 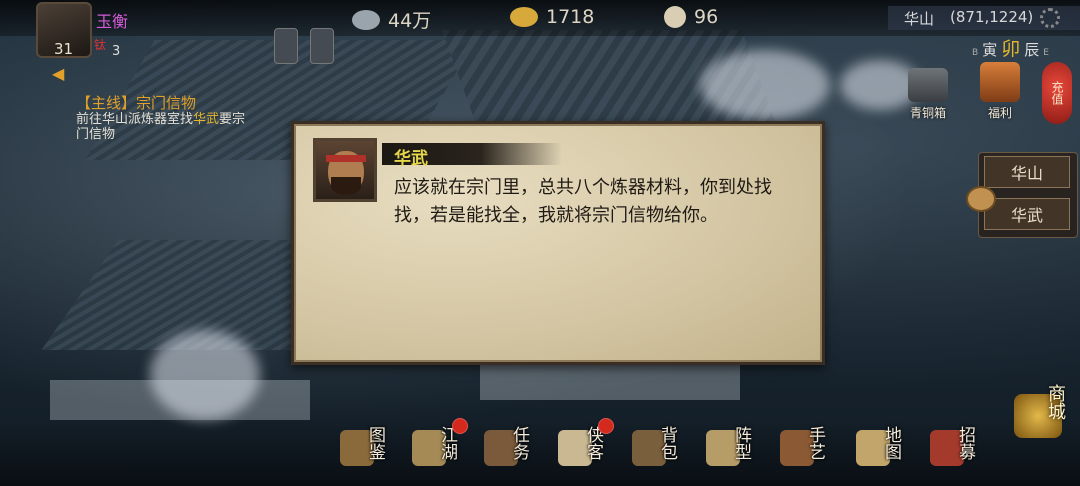 What do you see at coordinates (919, 19) in the screenshot?
I see `location-name: 华山` at bounding box center [919, 19].